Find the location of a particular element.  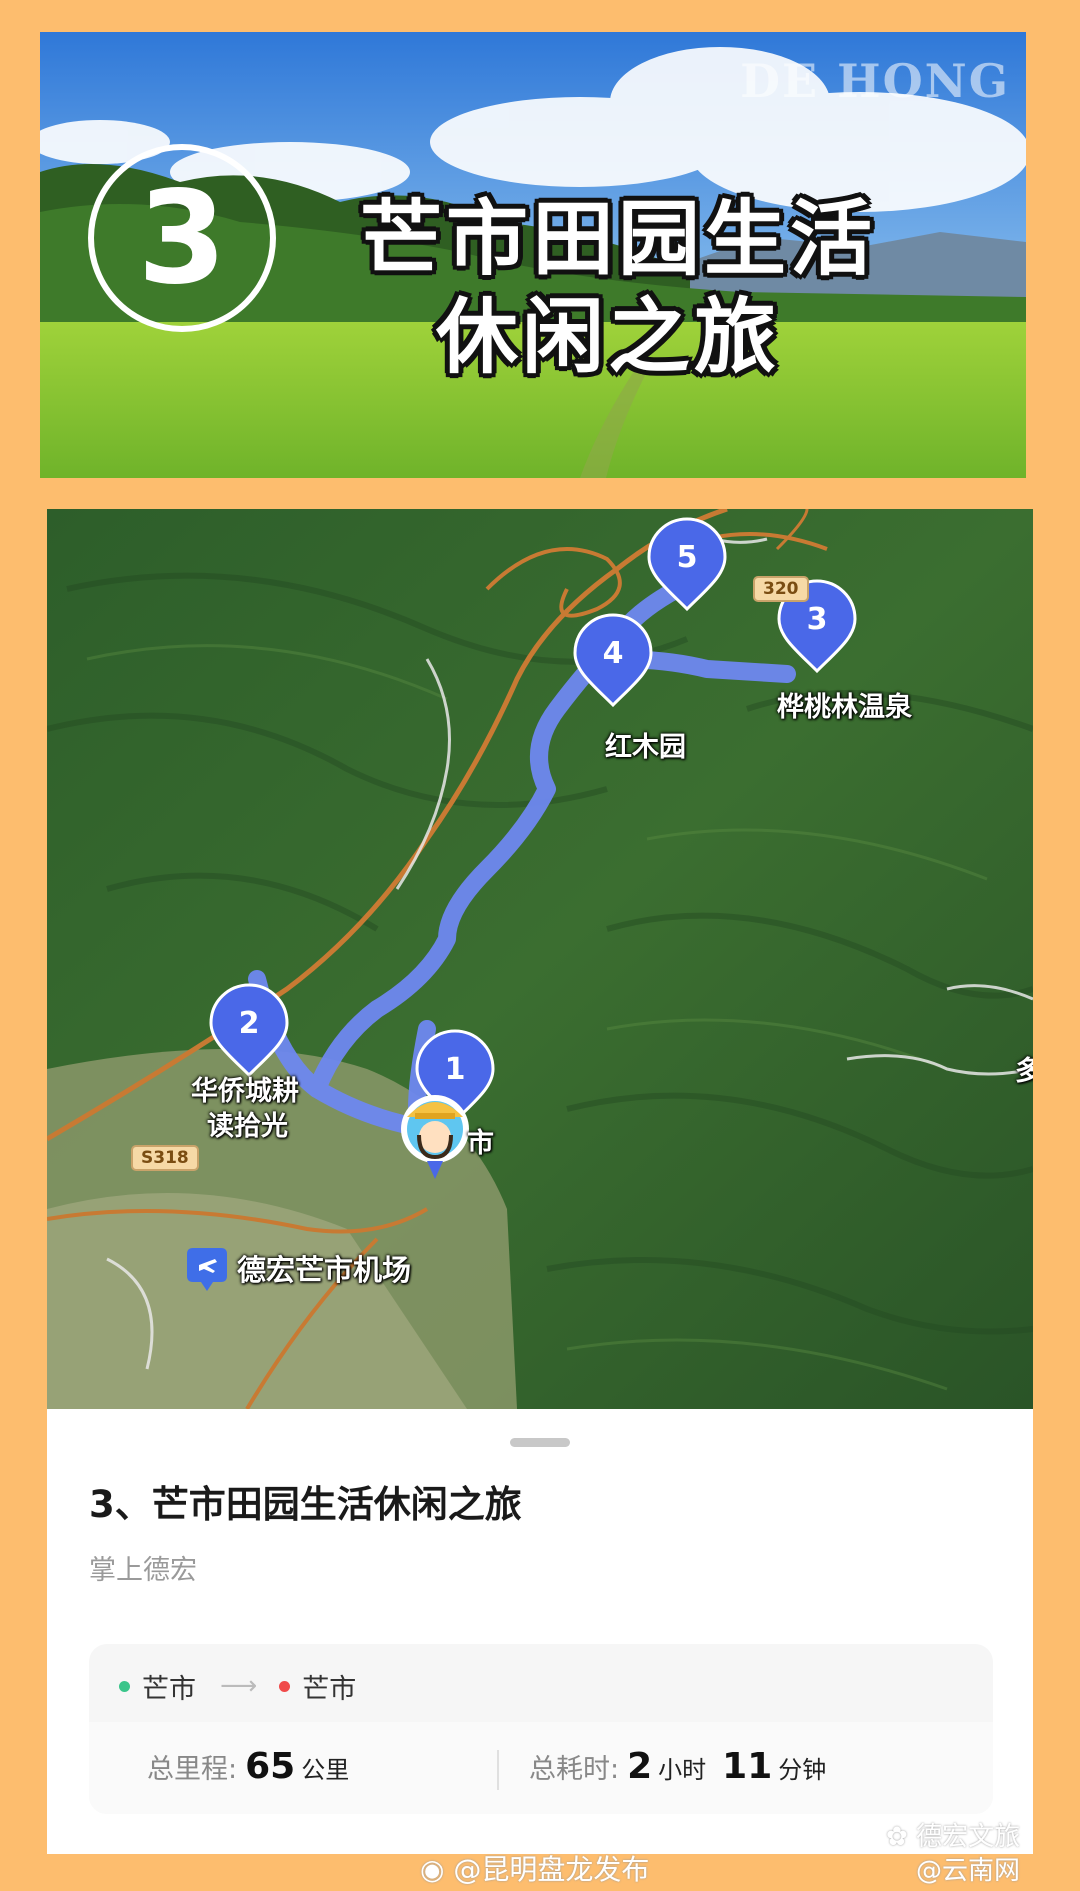

pin-1-label: 市 is located at coordinates (480, 1143).